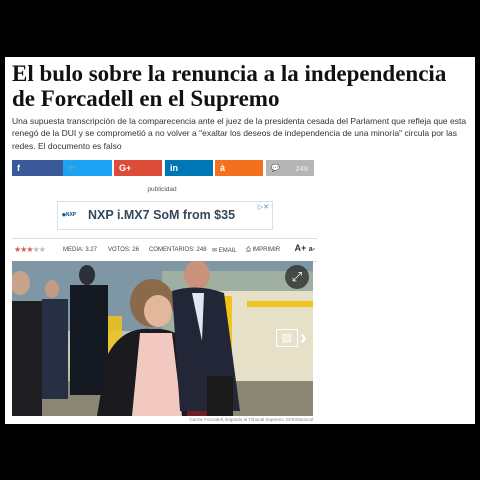  What do you see at coordinates (215, 251) in the screenshot?
I see `envelope-icon: ✉` at bounding box center [215, 251].